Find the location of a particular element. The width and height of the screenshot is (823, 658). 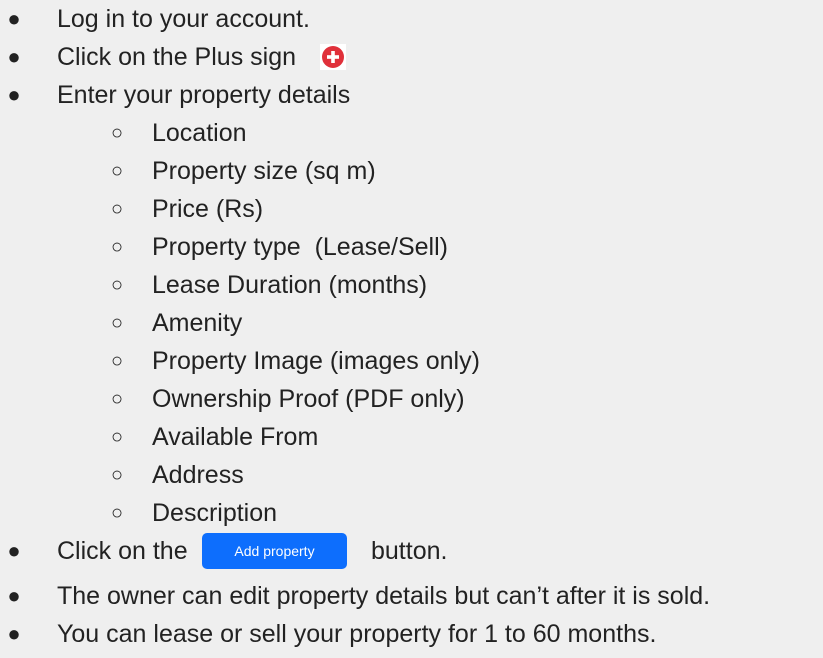

field-label: Property size (sq m) is located at coordinates (264, 171).